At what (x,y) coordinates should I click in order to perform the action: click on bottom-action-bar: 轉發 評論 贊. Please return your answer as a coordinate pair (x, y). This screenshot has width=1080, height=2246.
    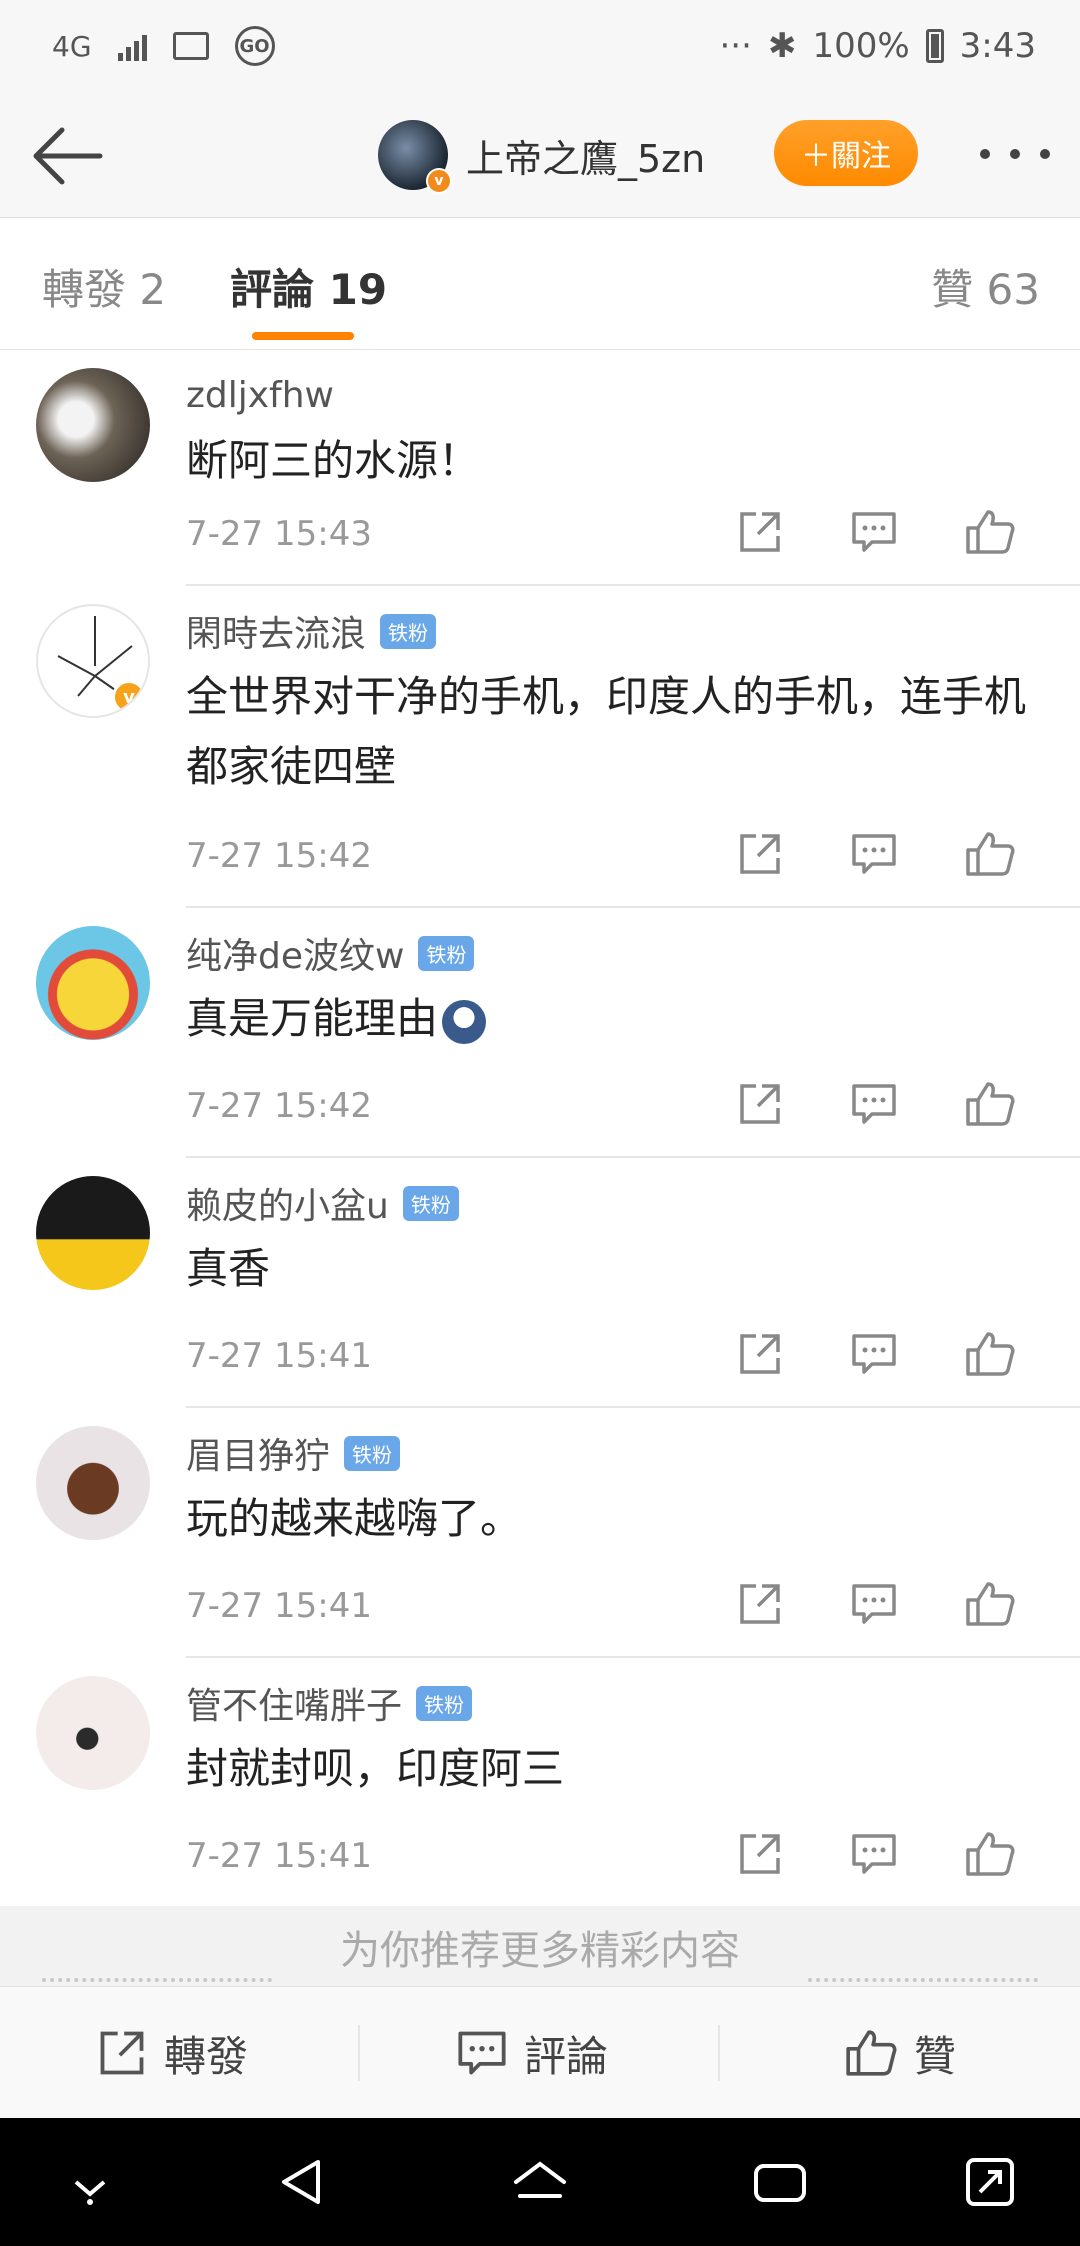
    Looking at the image, I should click on (540, 2052).